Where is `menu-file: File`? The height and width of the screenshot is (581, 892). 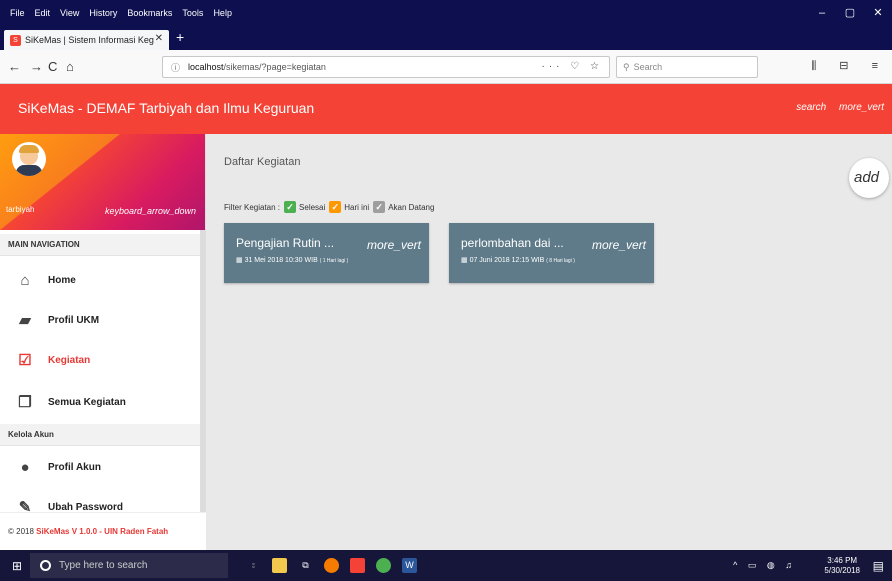
menu-file: File is located at coordinates (15, 13).